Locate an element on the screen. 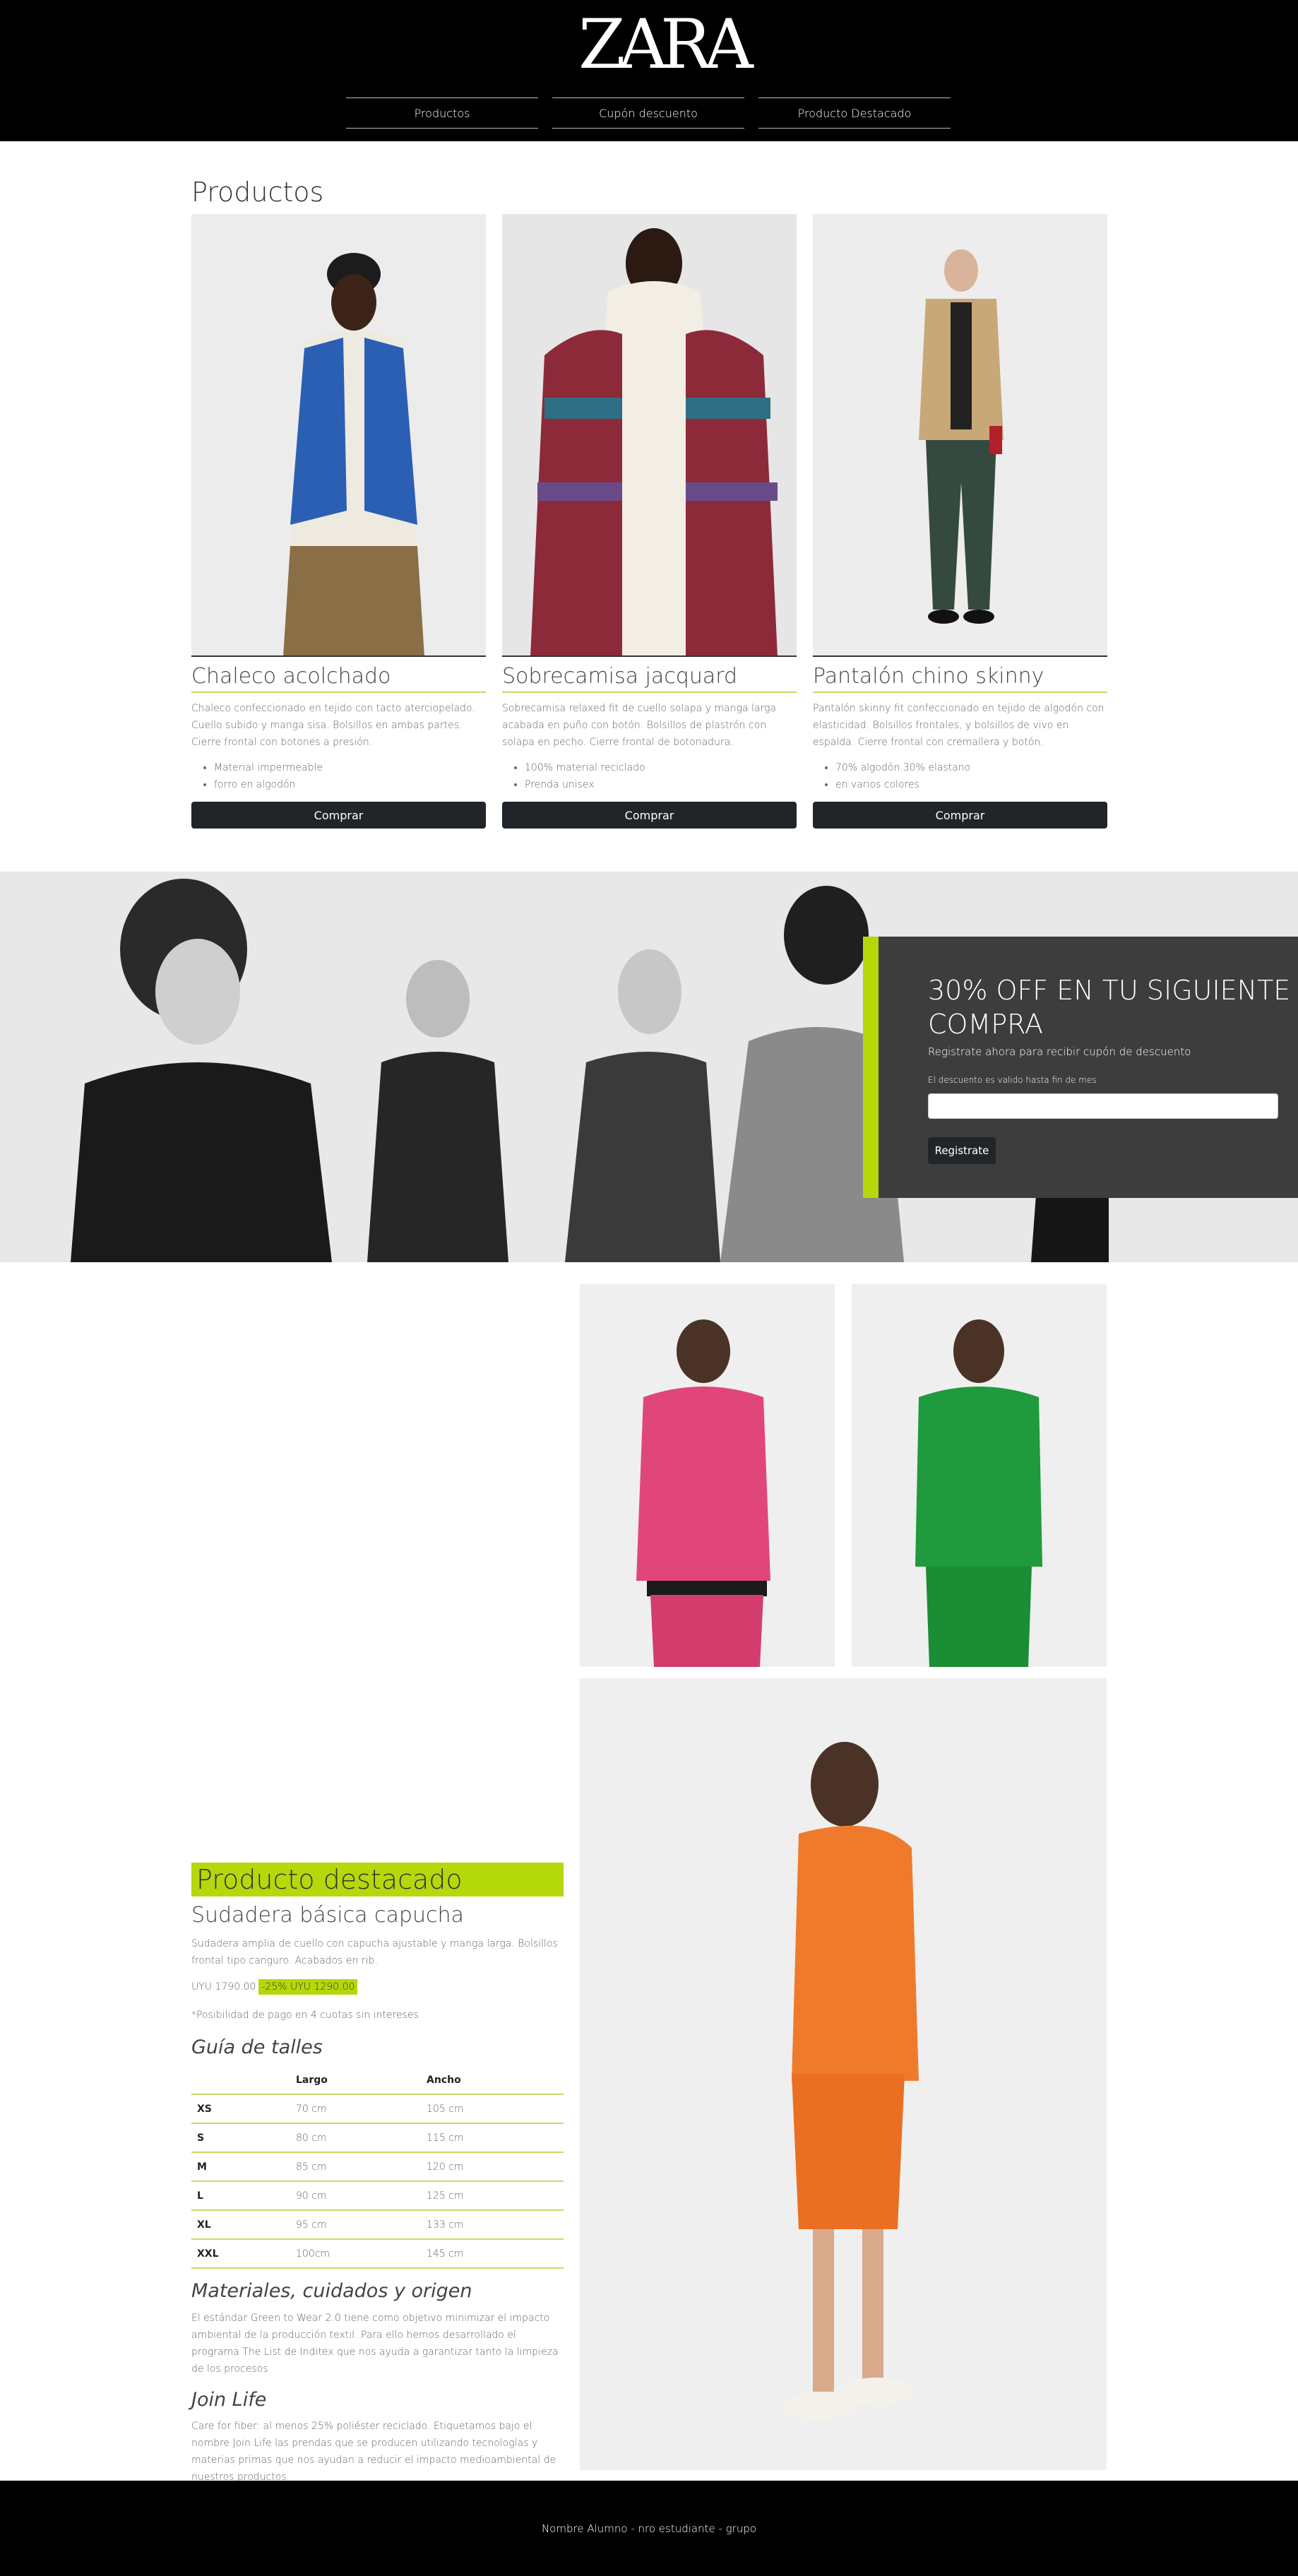  email-input is located at coordinates (1103, 1106).